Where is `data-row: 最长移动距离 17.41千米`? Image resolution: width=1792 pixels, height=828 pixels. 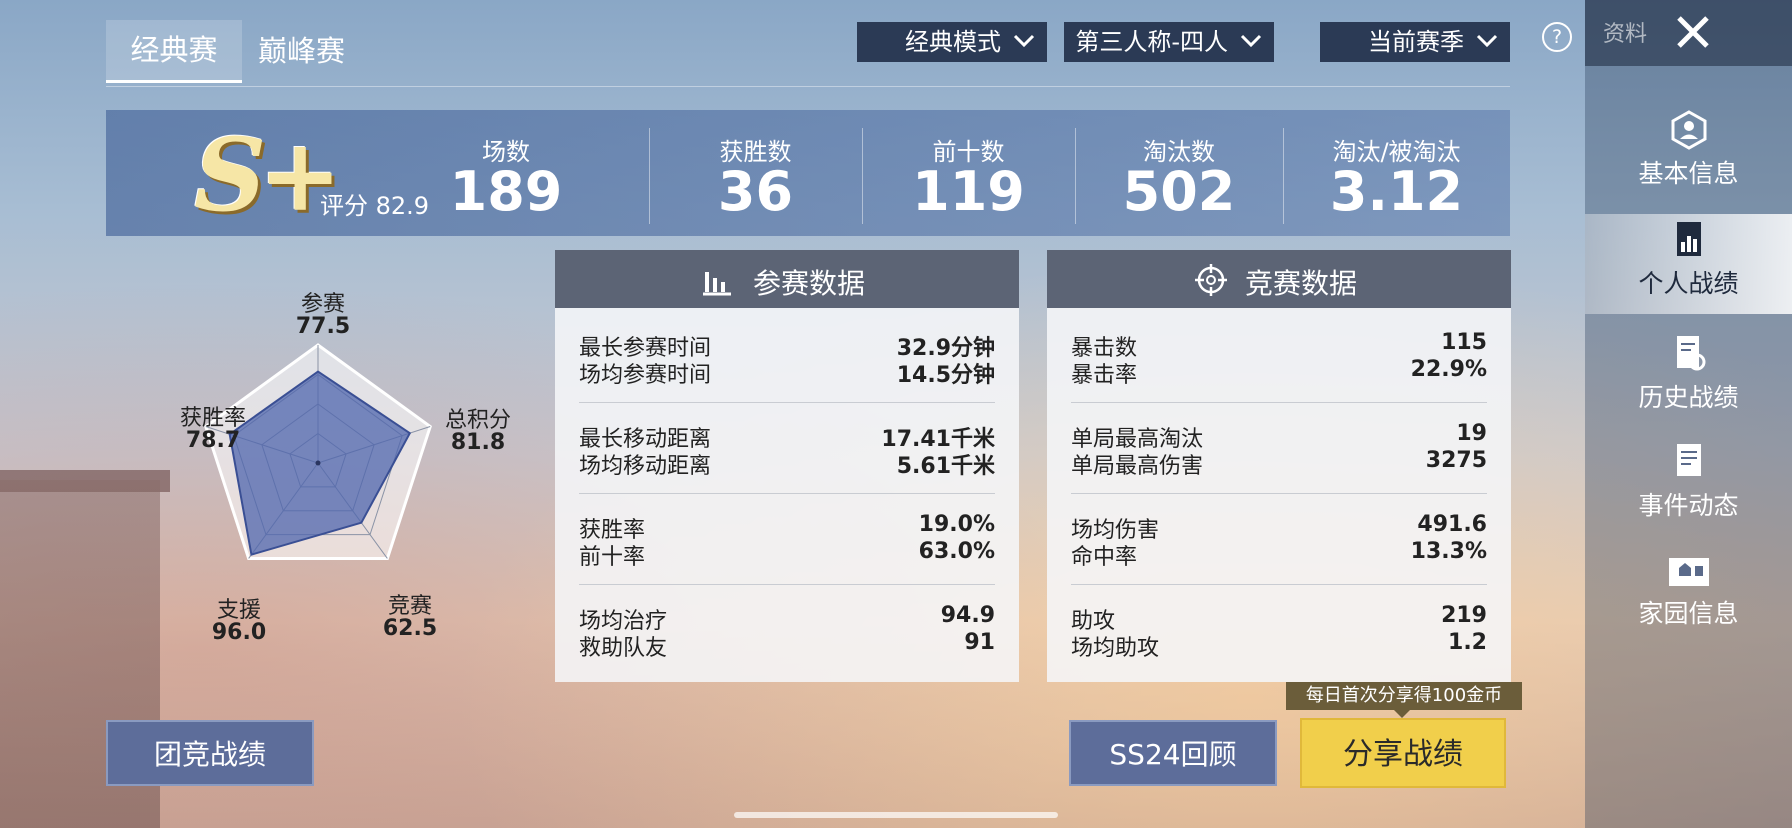
data-row: 最长移动距离 17.41千米 is located at coordinates (787, 436).